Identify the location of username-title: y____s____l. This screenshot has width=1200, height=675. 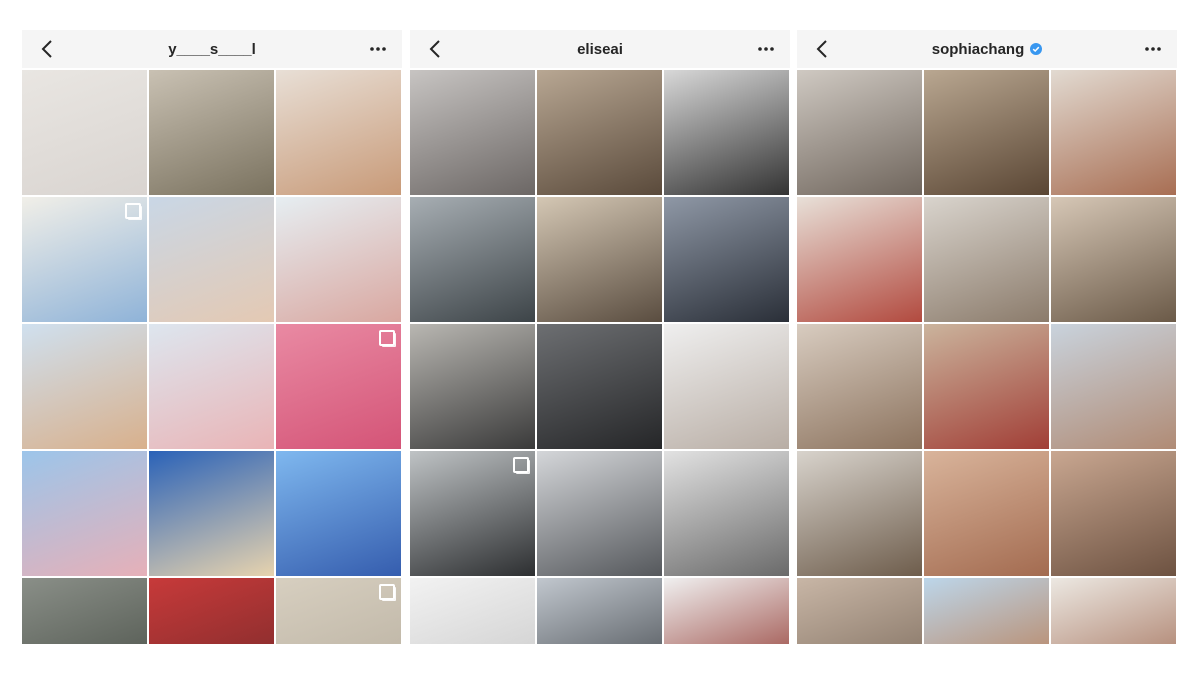
(212, 49).